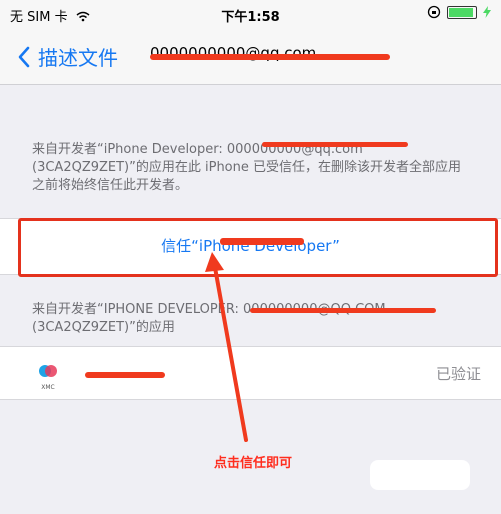 The image size is (501, 514). I want to click on app-row: XMC 已验证, so click(250, 373).